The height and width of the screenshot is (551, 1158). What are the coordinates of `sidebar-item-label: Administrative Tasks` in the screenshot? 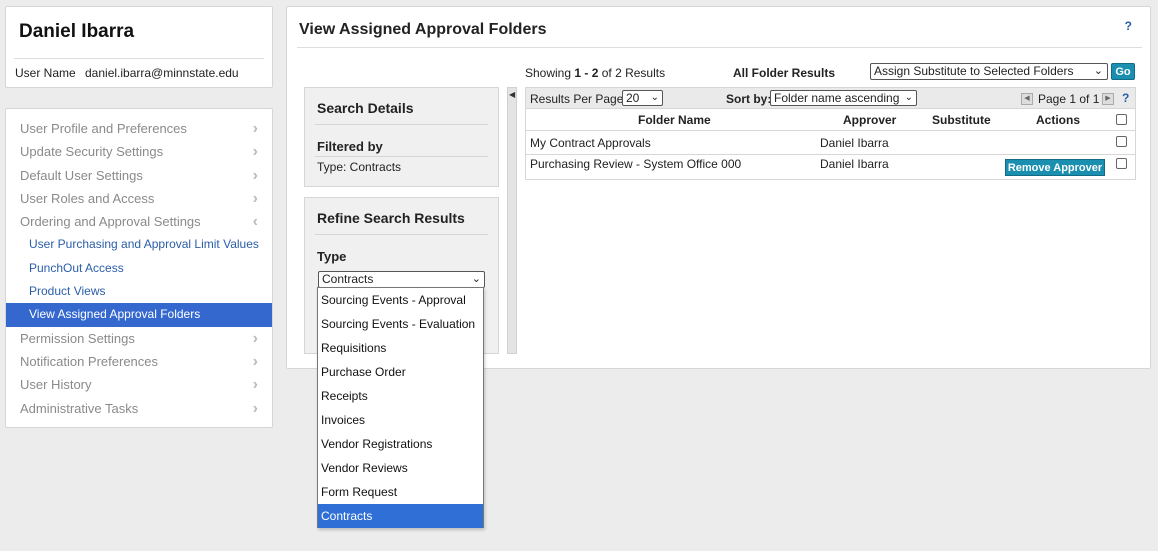 It's located at (79, 408).